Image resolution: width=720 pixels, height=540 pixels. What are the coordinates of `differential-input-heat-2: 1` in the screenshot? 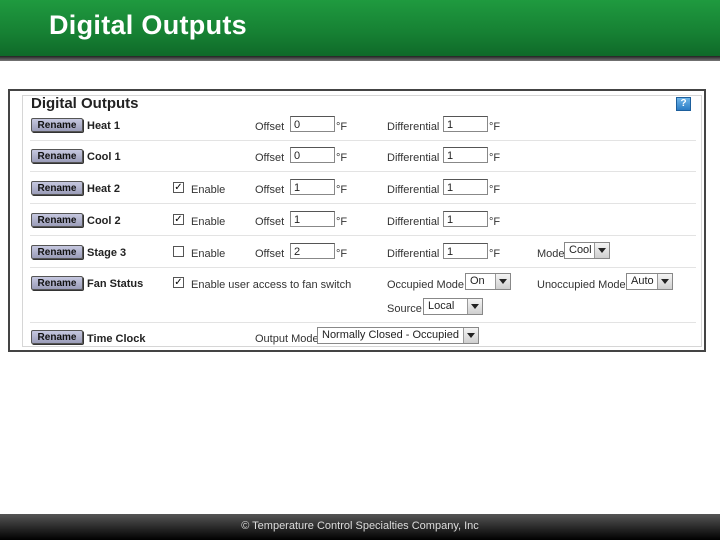 It's located at (465, 187).